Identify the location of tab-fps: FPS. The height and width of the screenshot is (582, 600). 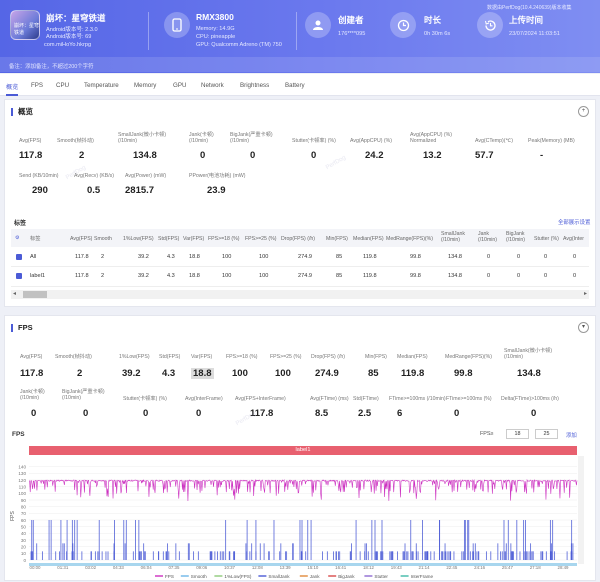
(37, 85).